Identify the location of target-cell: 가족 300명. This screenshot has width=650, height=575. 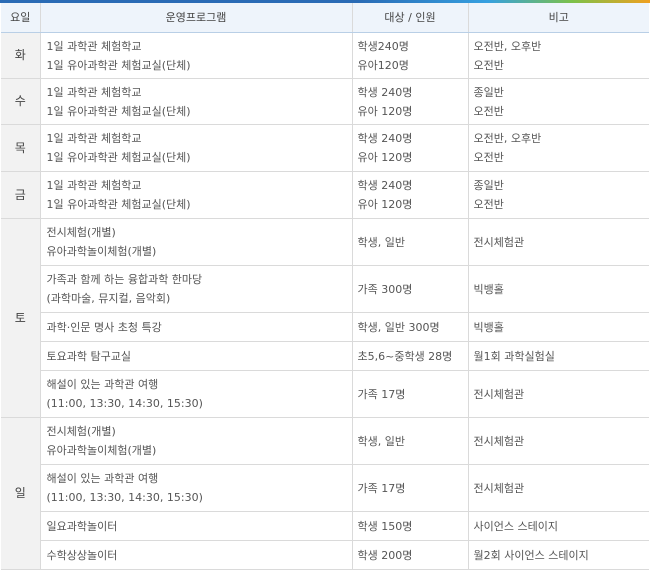
(410, 289).